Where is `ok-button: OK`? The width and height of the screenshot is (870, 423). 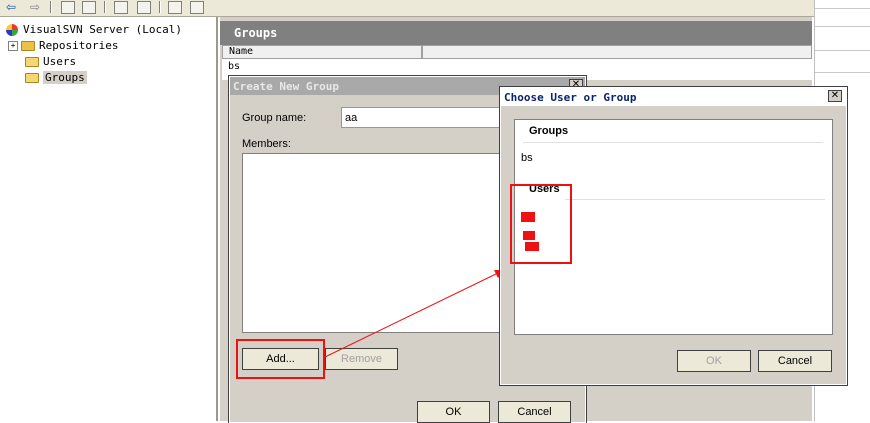 ok-button: OK is located at coordinates (714, 361).